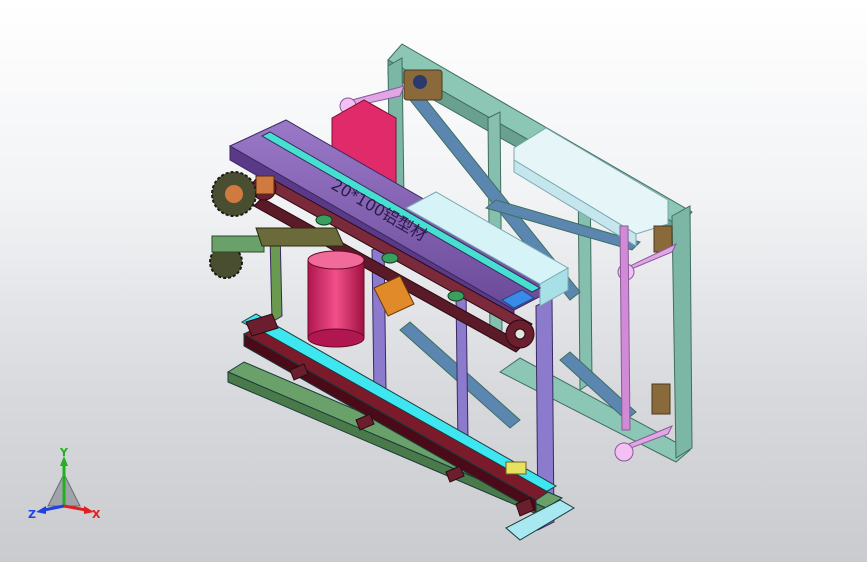 The image size is (867, 562). What do you see at coordinates (516, 468) in the screenshot?
I see `post-label` at bounding box center [516, 468].